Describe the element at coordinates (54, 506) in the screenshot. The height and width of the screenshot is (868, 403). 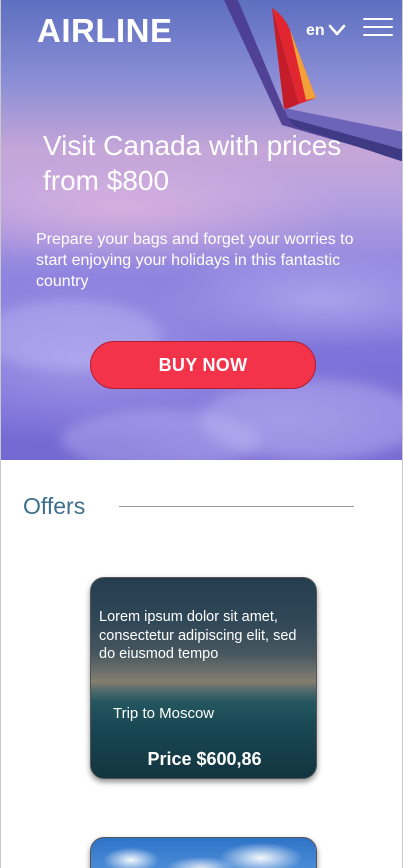
I see `offers-heading: Offers` at that location.